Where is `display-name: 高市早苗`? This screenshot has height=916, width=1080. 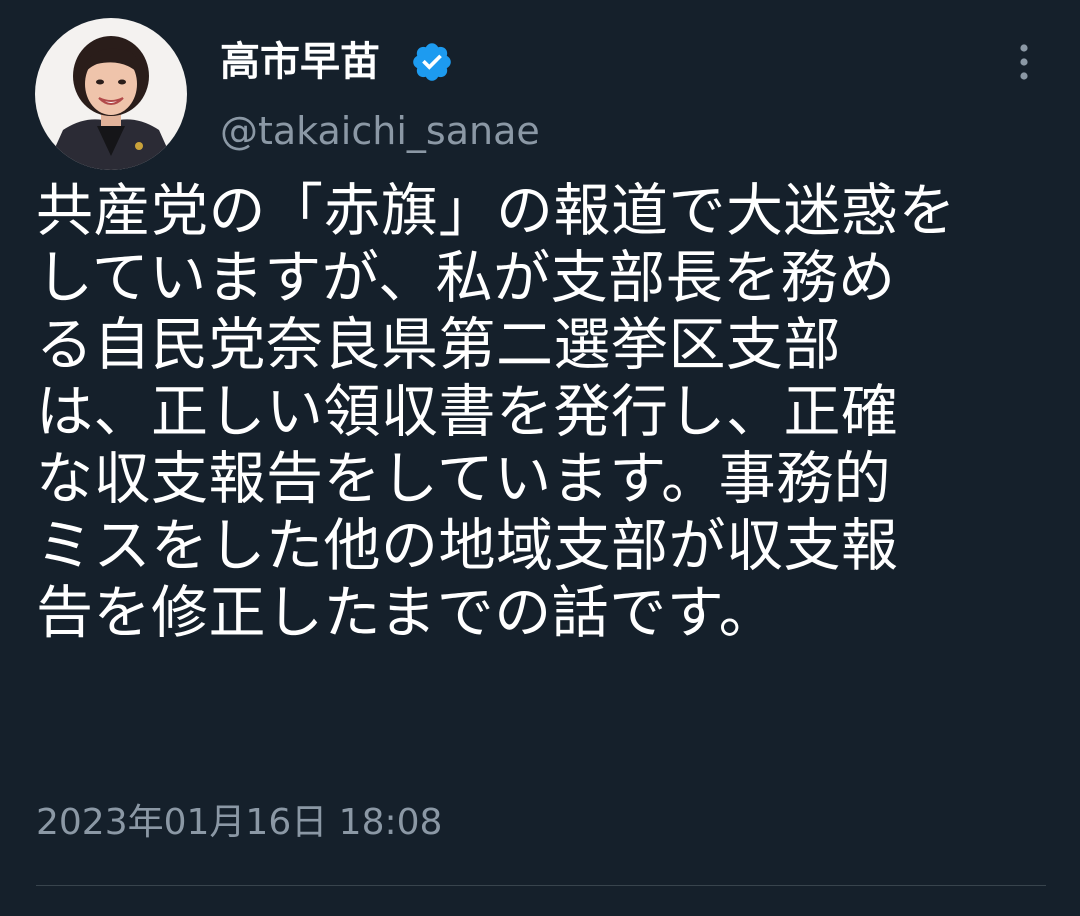
display-name: 高市早苗 is located at coordinates (300, 62).